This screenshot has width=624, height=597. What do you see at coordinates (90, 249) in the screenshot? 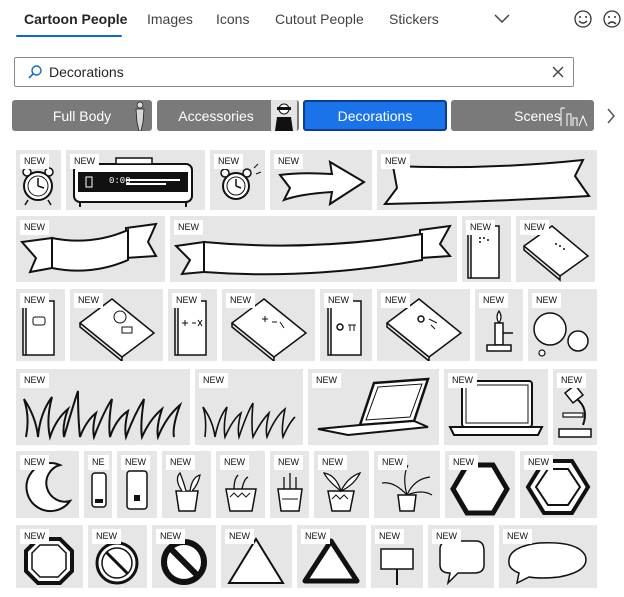
I see `scroll-banner-sticker: NEW` at bounding box center [90, 249].